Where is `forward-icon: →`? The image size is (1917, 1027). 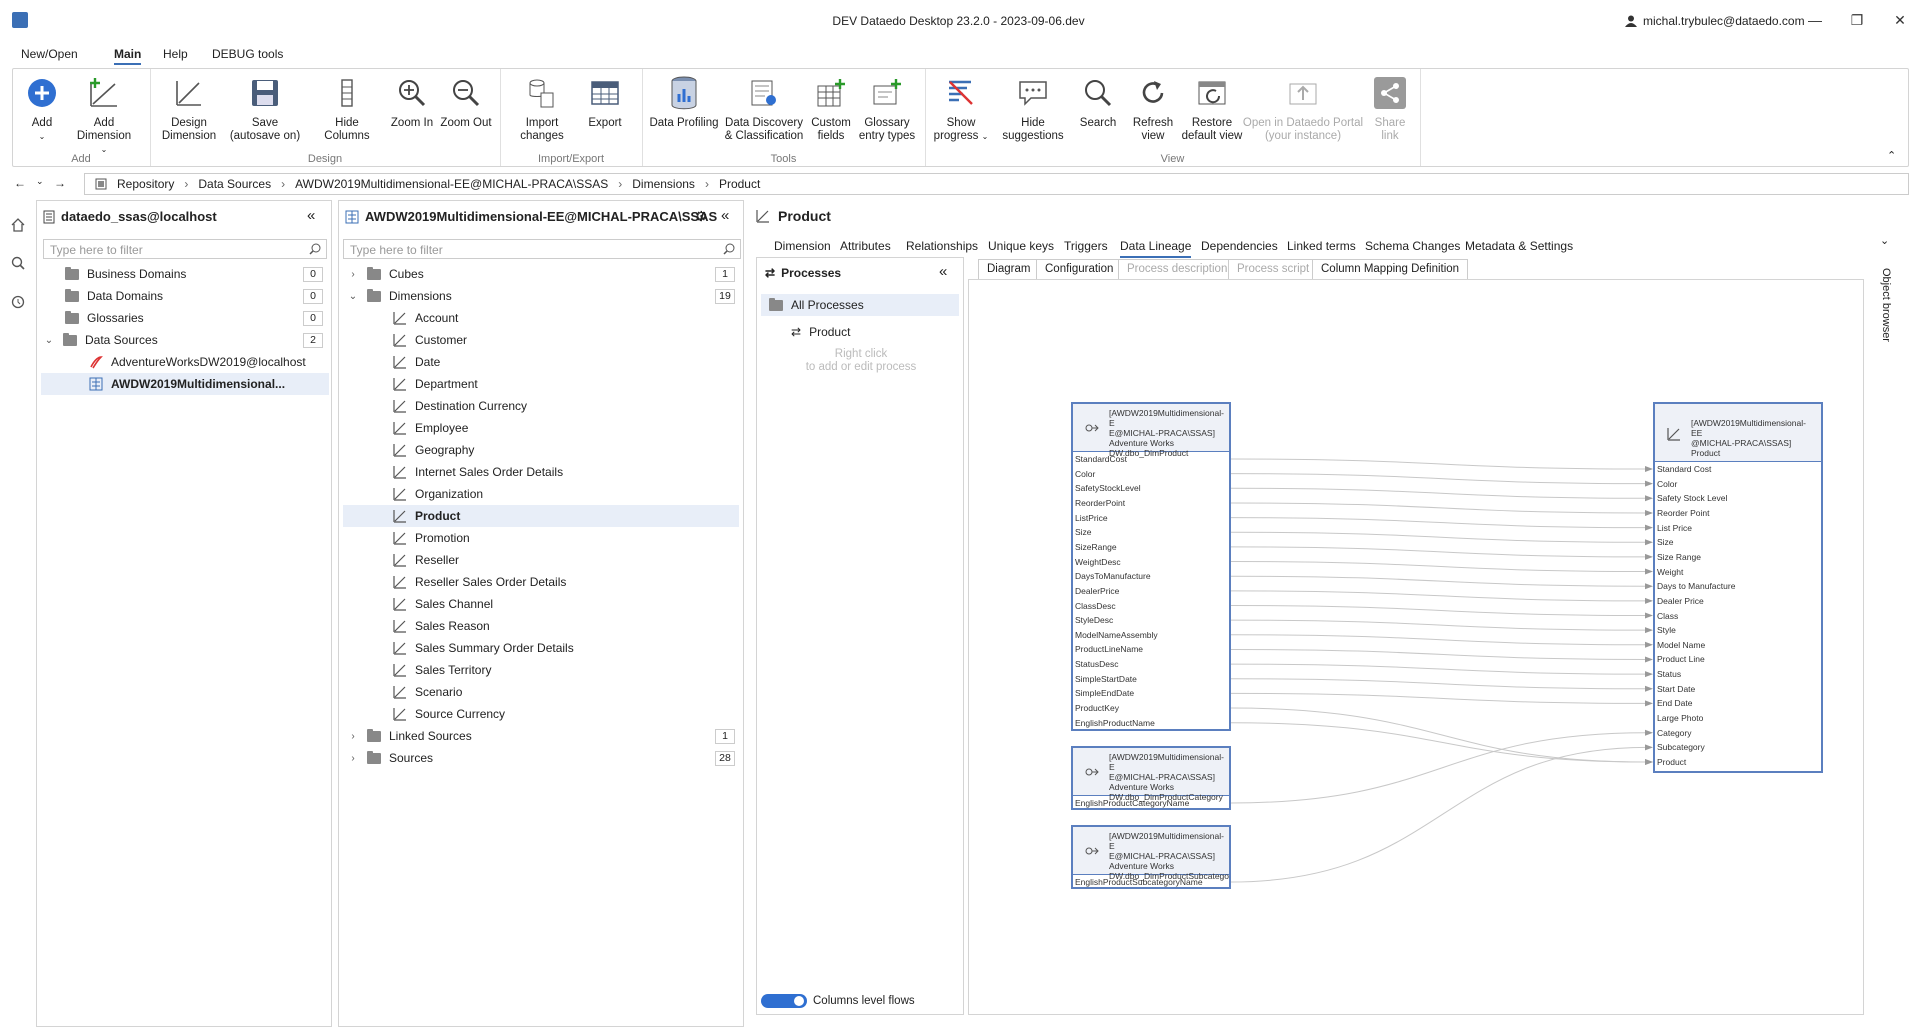 forward-icon: → is located at coordinates (60, 183).